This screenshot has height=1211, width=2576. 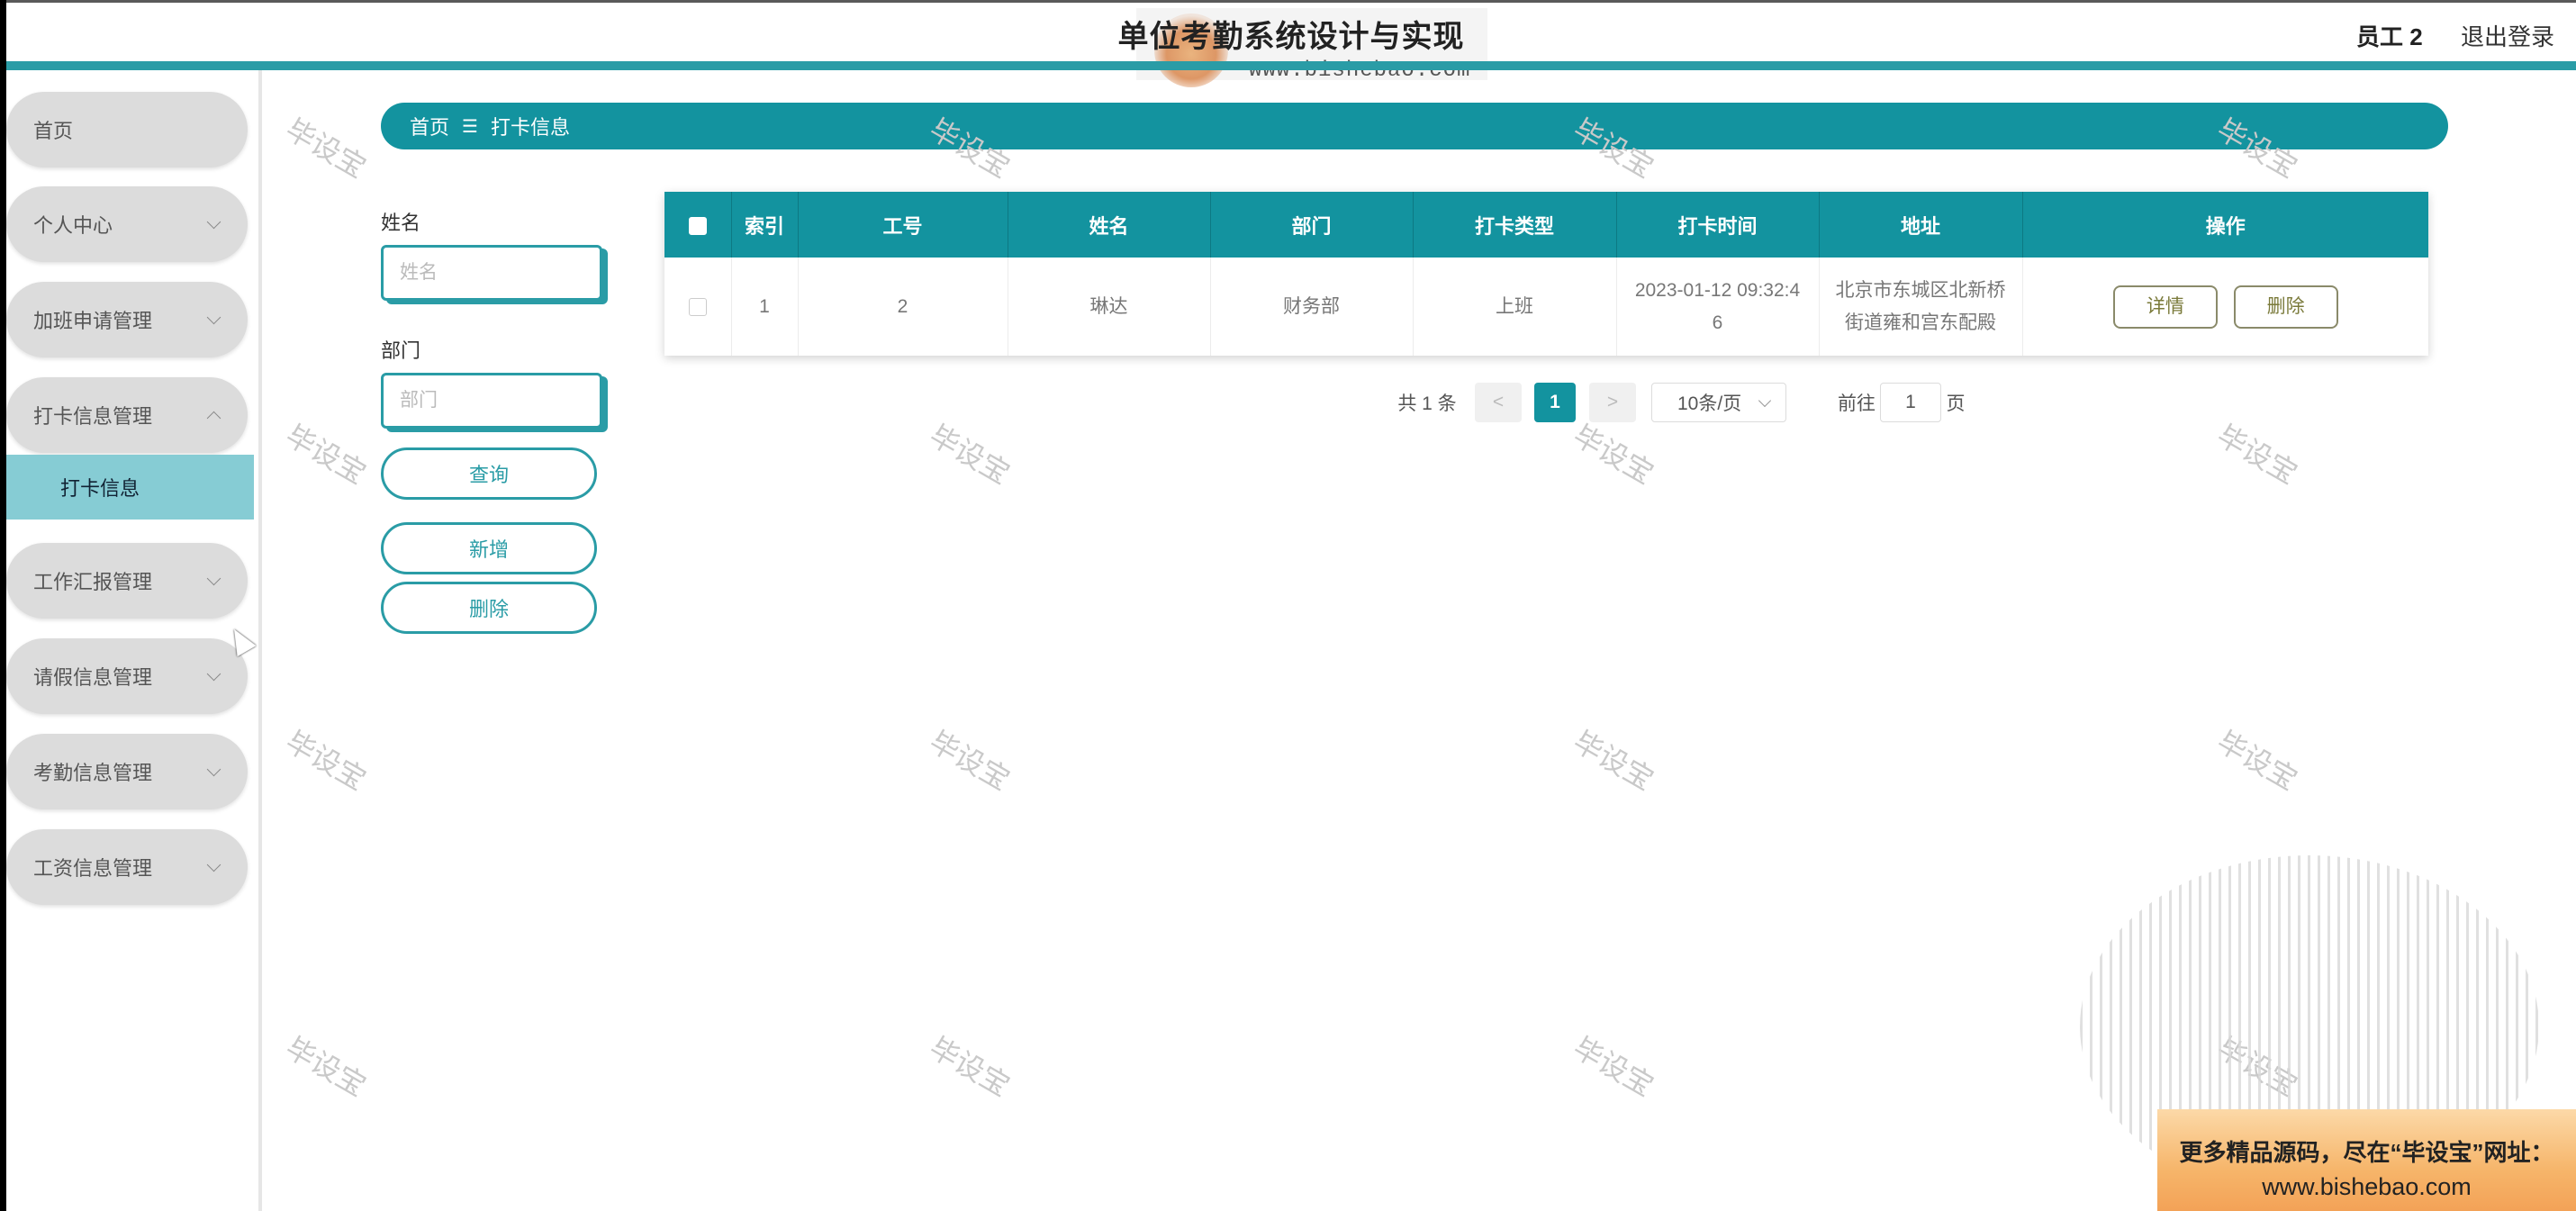 I want to click on column-header: 打卡类型, so click(x=1515, y=225).